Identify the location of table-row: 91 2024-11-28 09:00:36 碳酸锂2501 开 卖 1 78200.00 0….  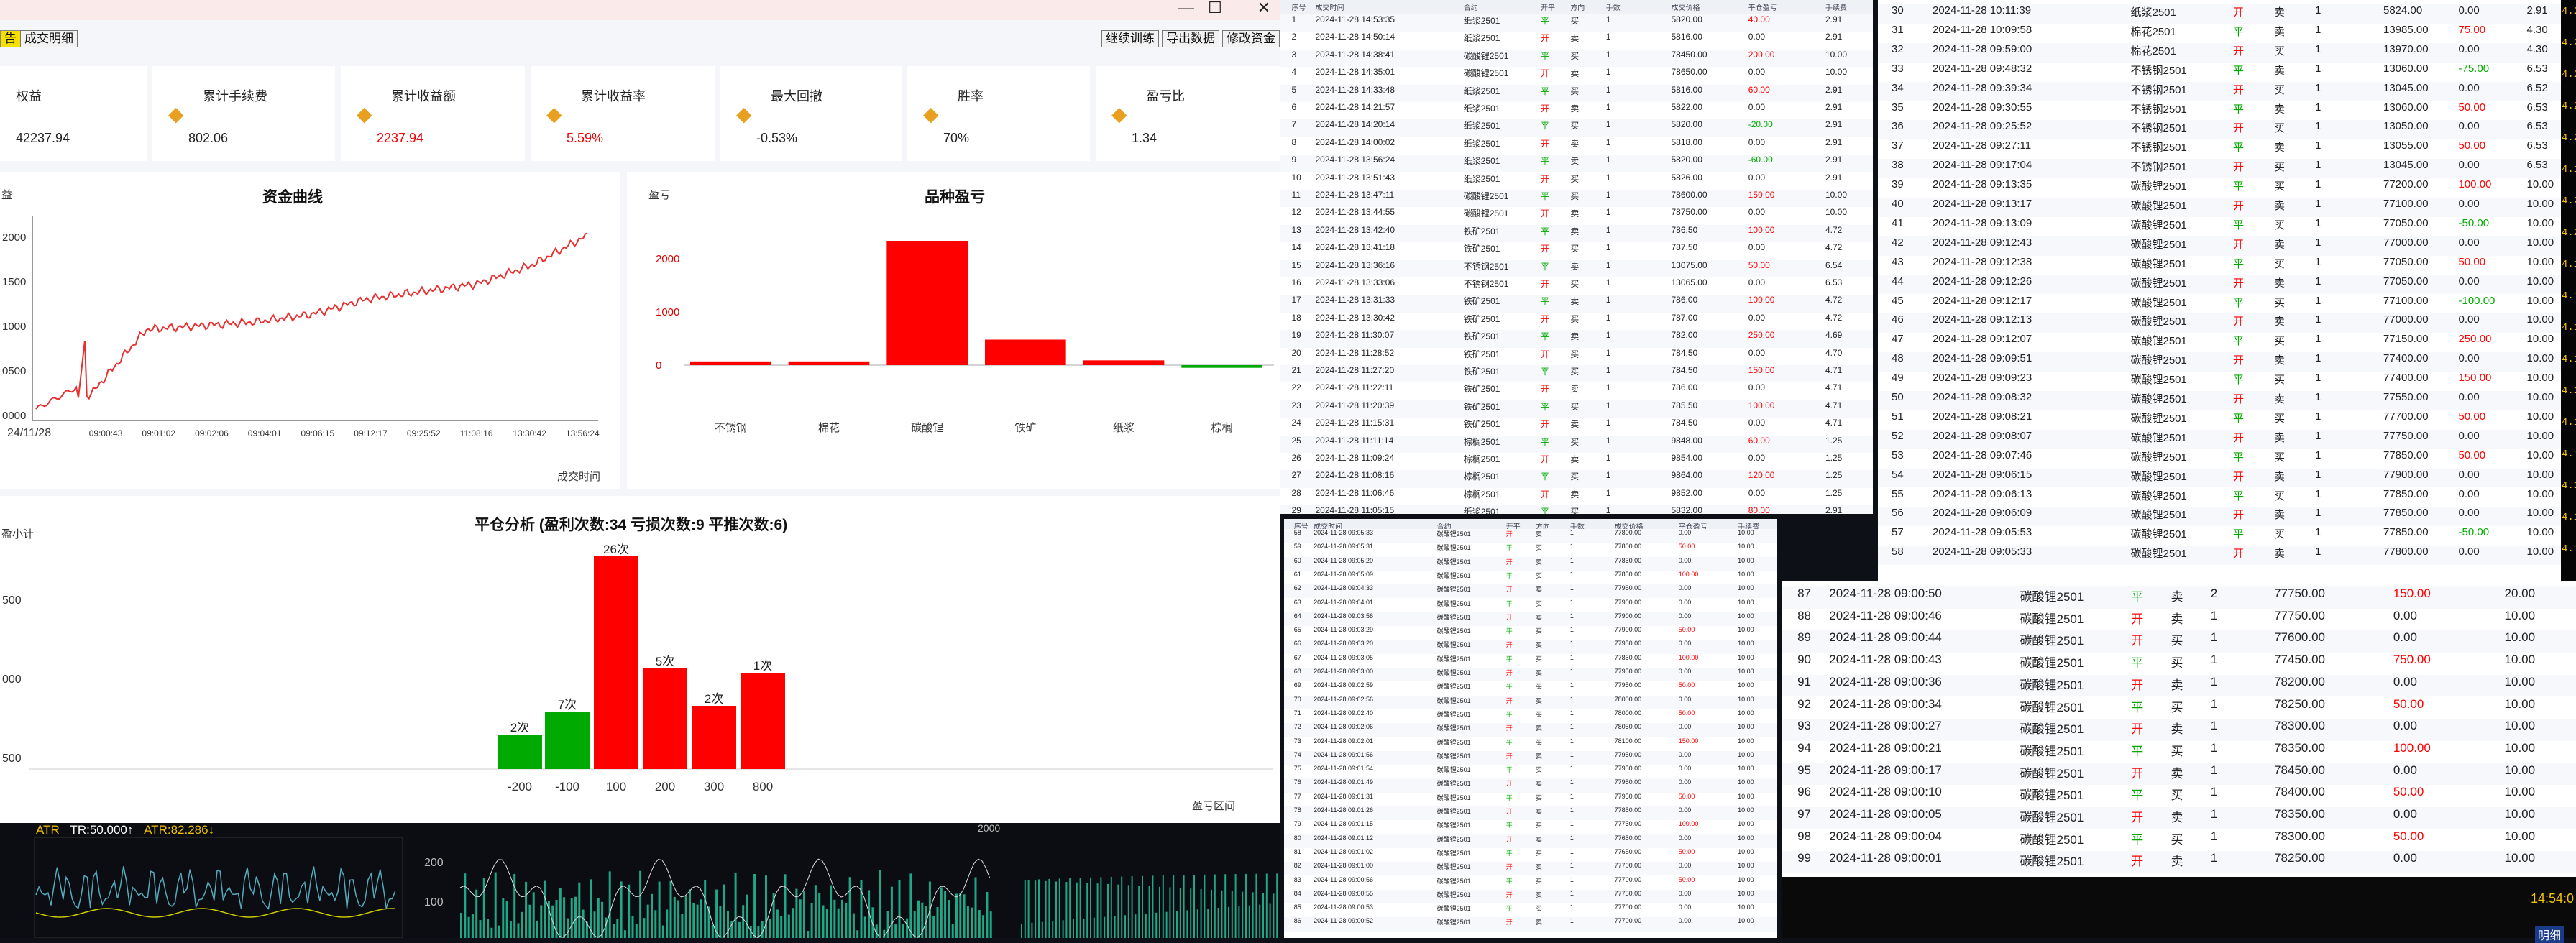
(2179, 685).